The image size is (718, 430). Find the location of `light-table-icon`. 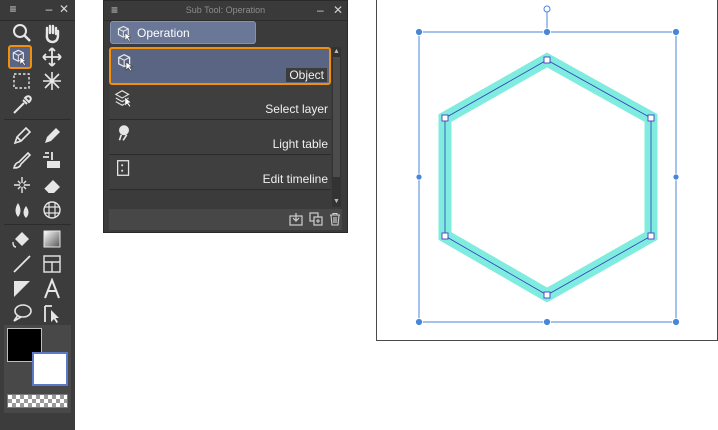

light-table-icon is located at coordinates (123, 133).